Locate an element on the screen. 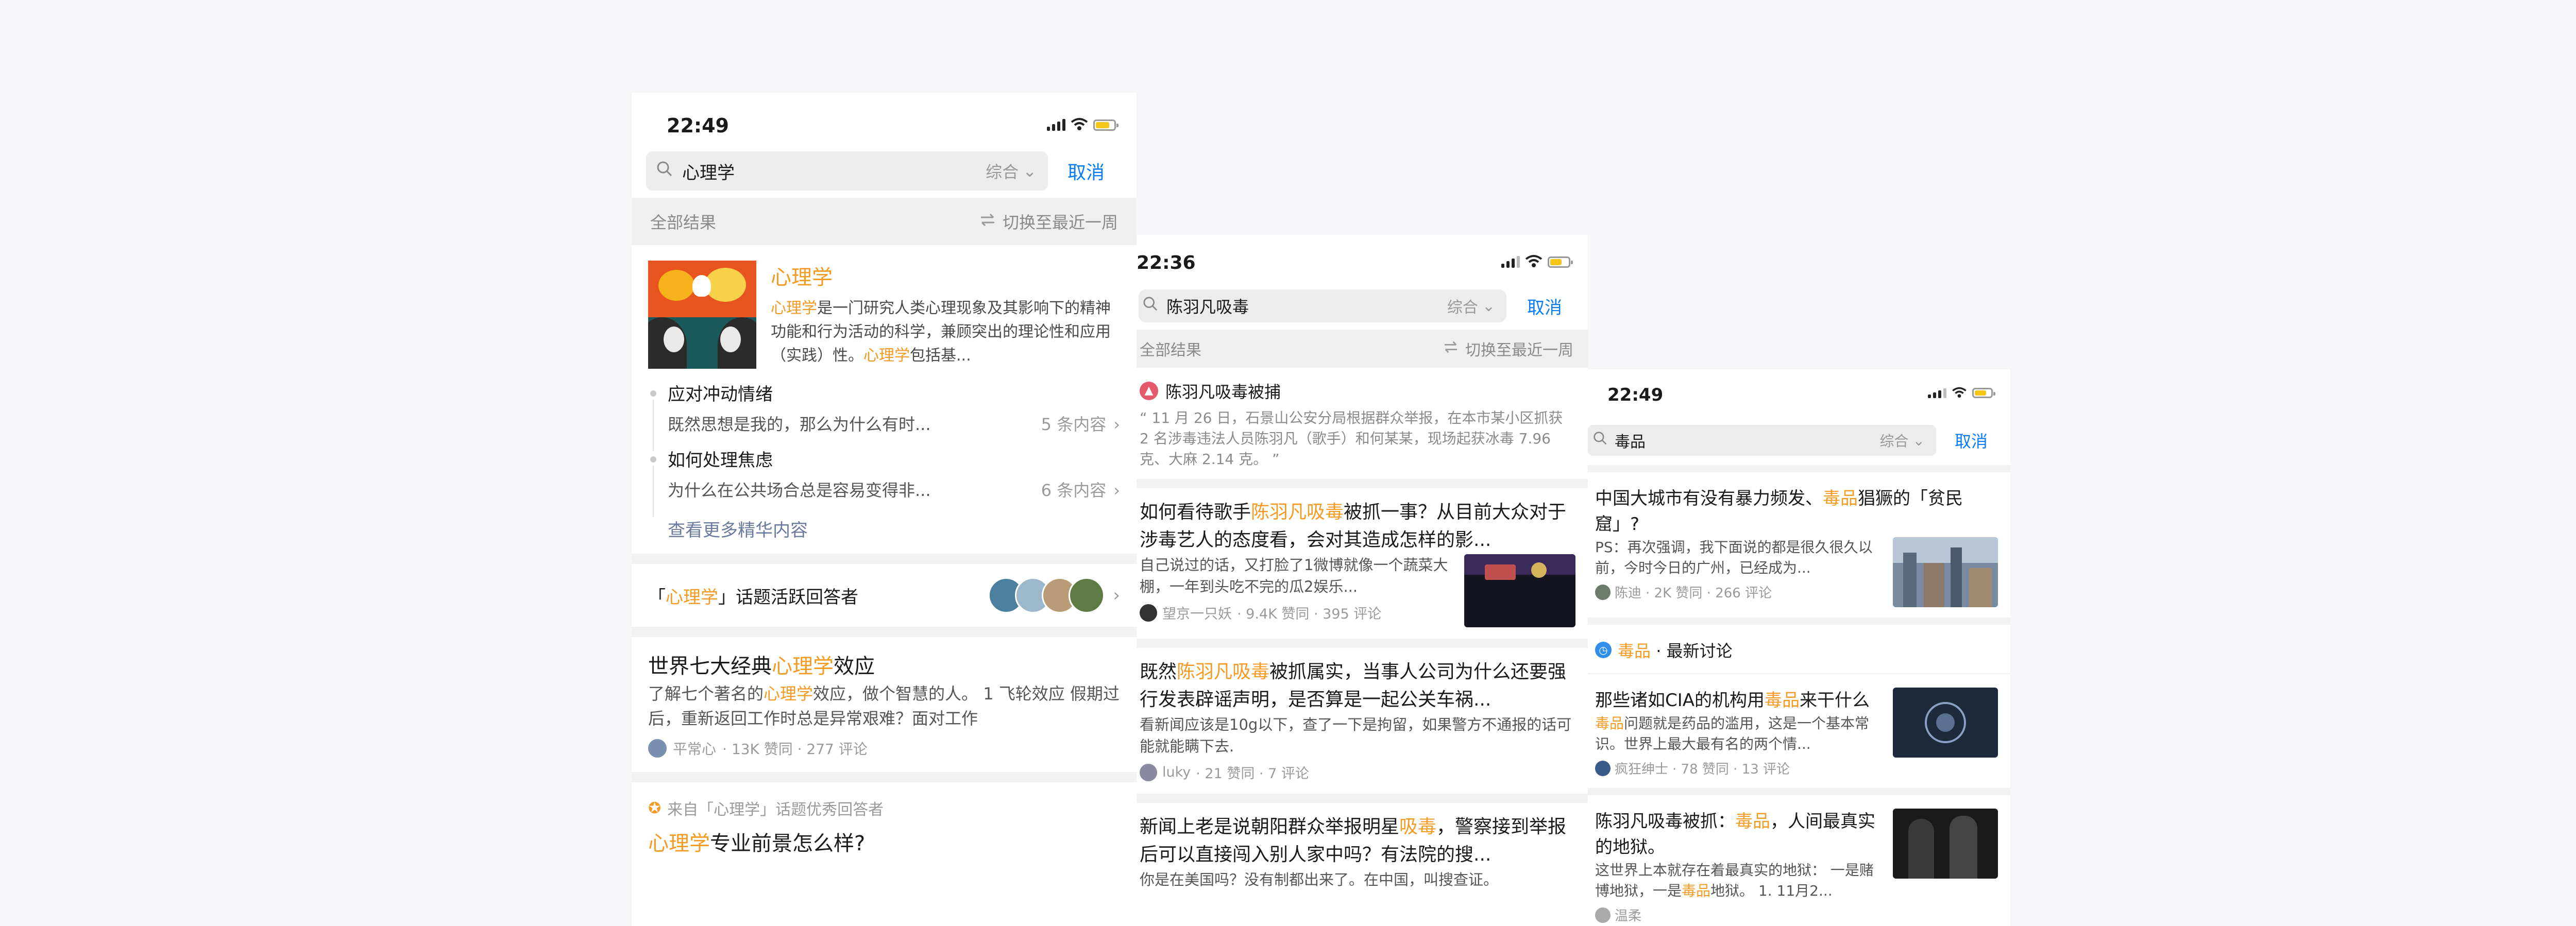  card-stats: · 78 赞同 · 13 评论 is located at coordinates (1731, 770).